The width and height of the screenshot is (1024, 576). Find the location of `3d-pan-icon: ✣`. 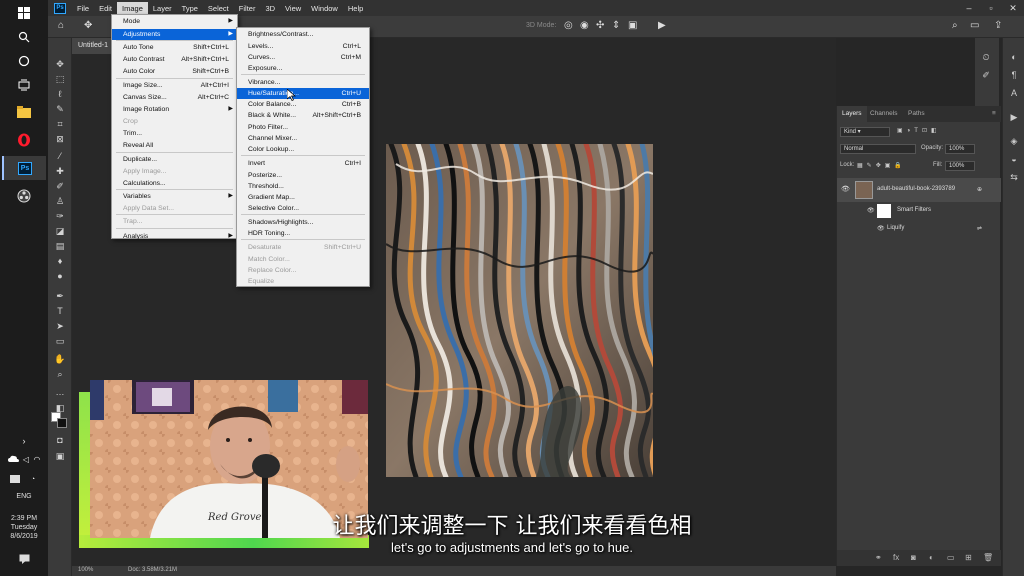

3d-pan-icon: ✣ is located at coordinates (600, 25).